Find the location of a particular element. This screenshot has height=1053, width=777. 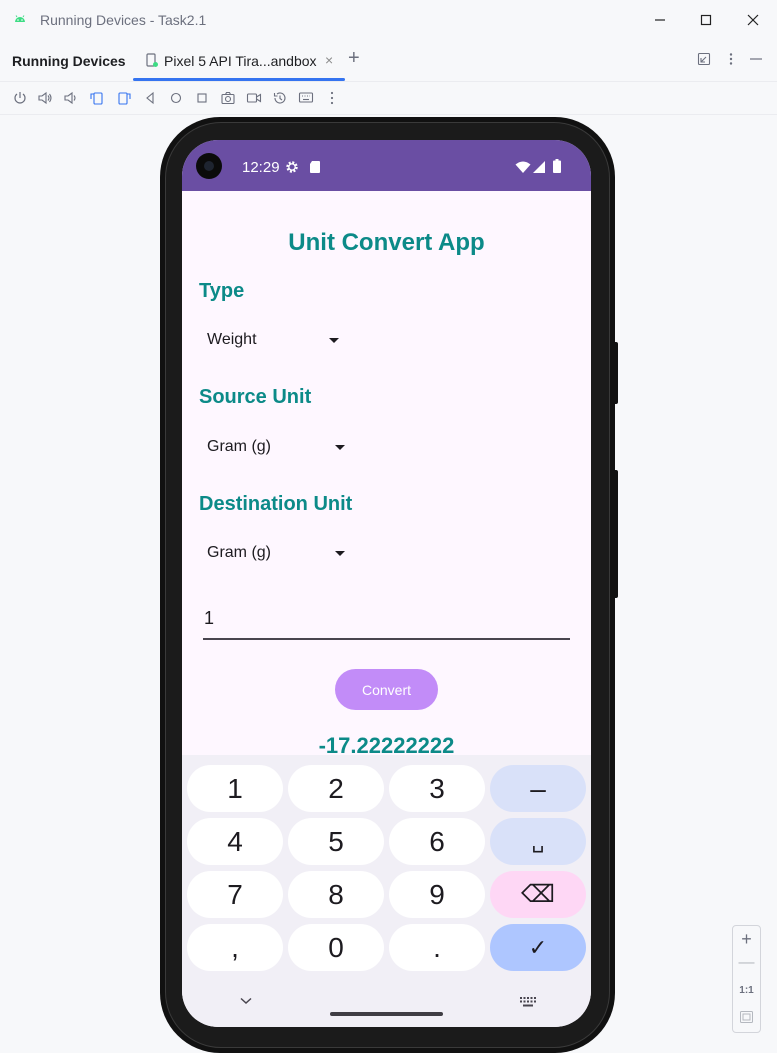

destination-unit-label: Destination Unit is located at coordinates (276, 504).